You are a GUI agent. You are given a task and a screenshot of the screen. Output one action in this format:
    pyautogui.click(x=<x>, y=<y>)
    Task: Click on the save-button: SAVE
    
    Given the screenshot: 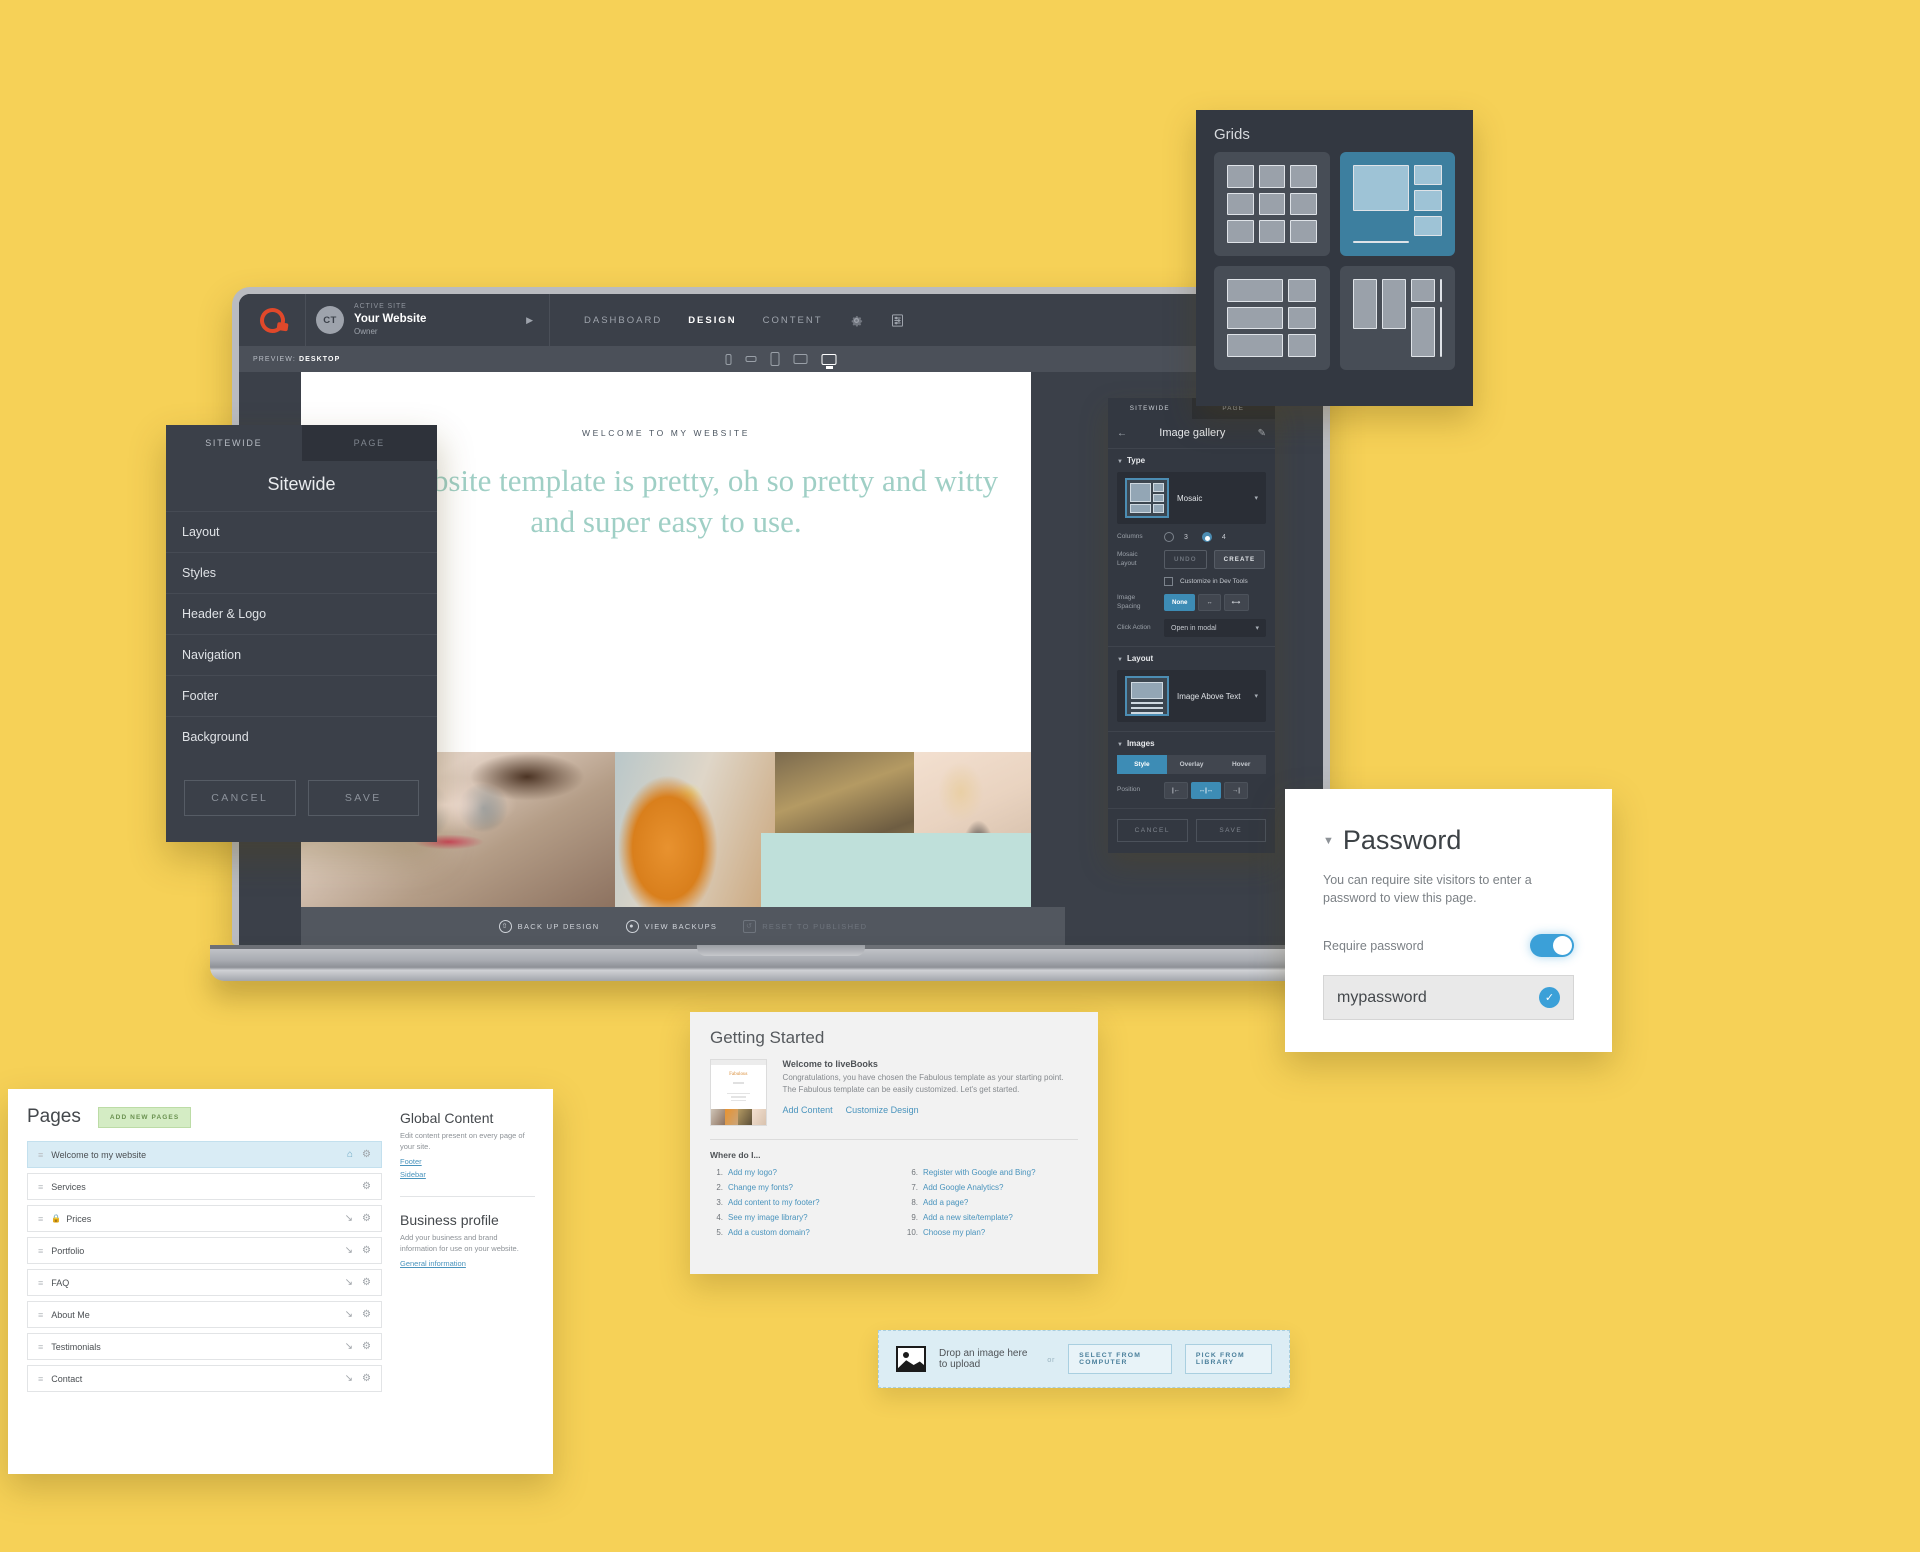 What is the action you would take?
    pyautogui.click(x=363, y=798)
    